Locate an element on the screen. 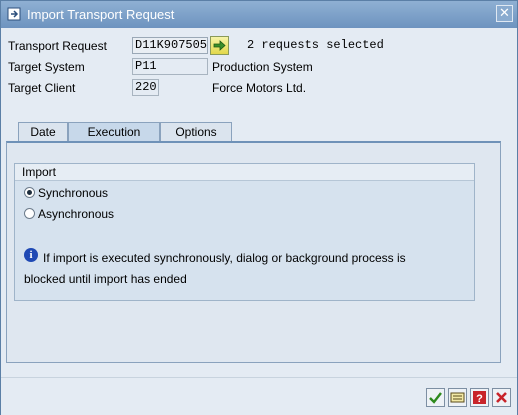 Image resolution: width=518 pixels, height=415 pixels. schedule-button is located at coordinates (457, 397).